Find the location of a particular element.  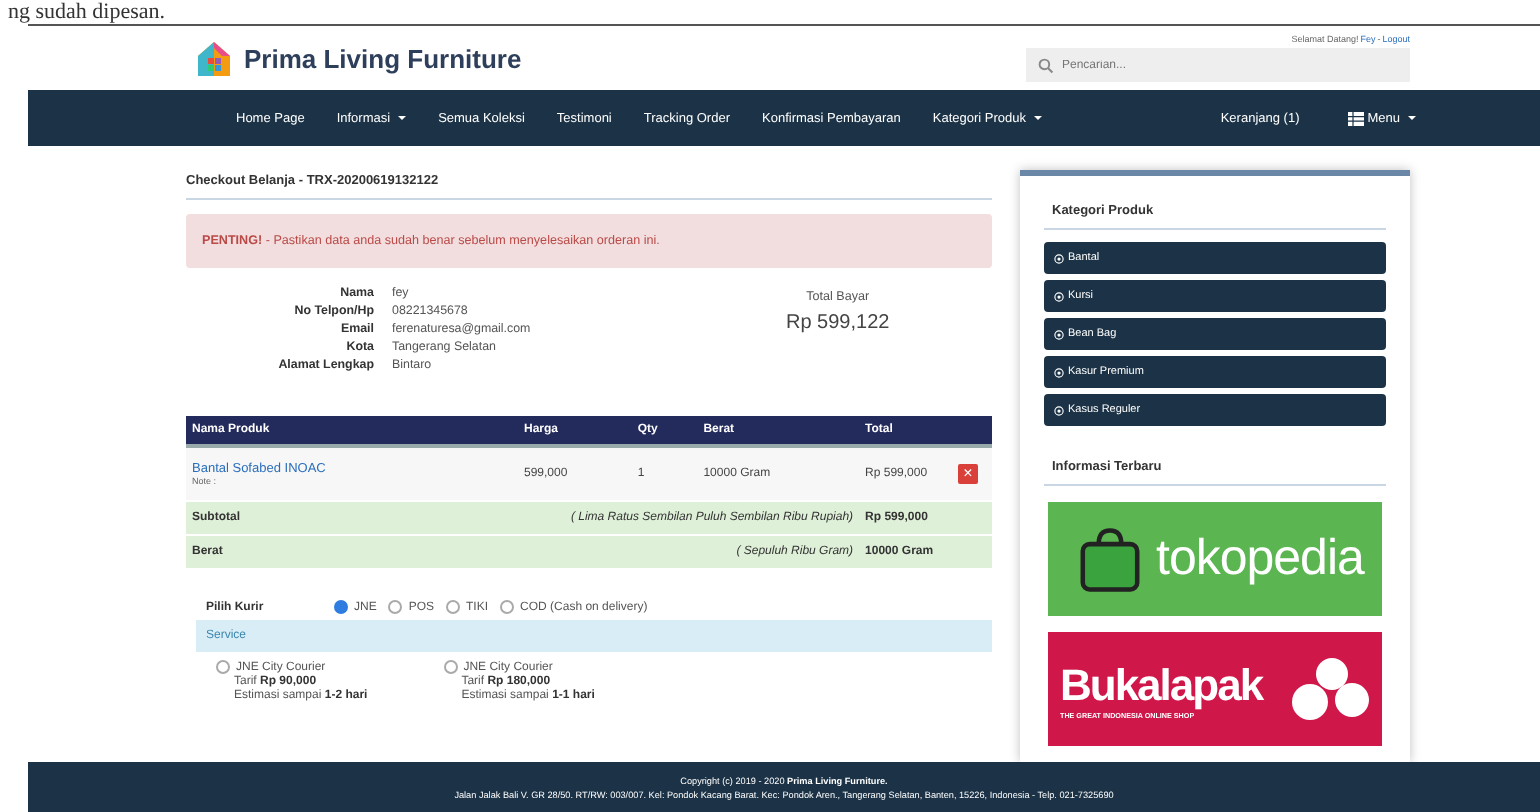

banner-text: tokopedia is located at coordinates (1260, 559).